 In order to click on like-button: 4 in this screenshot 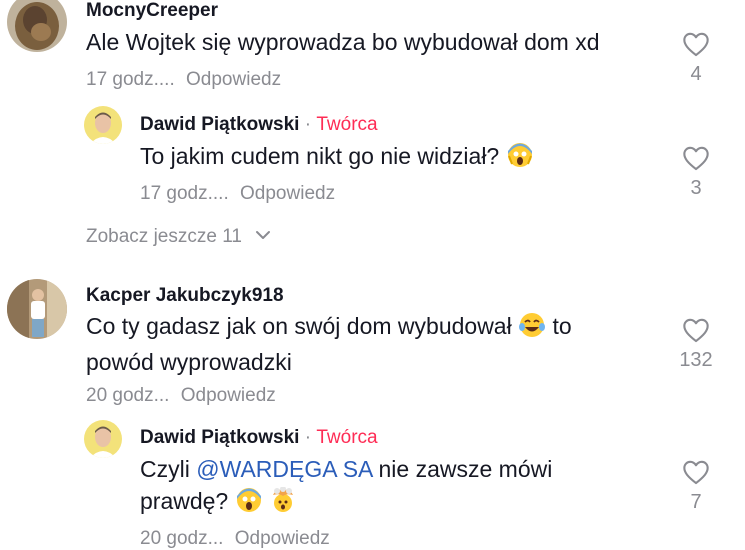, I will do `click(696, 58)`.